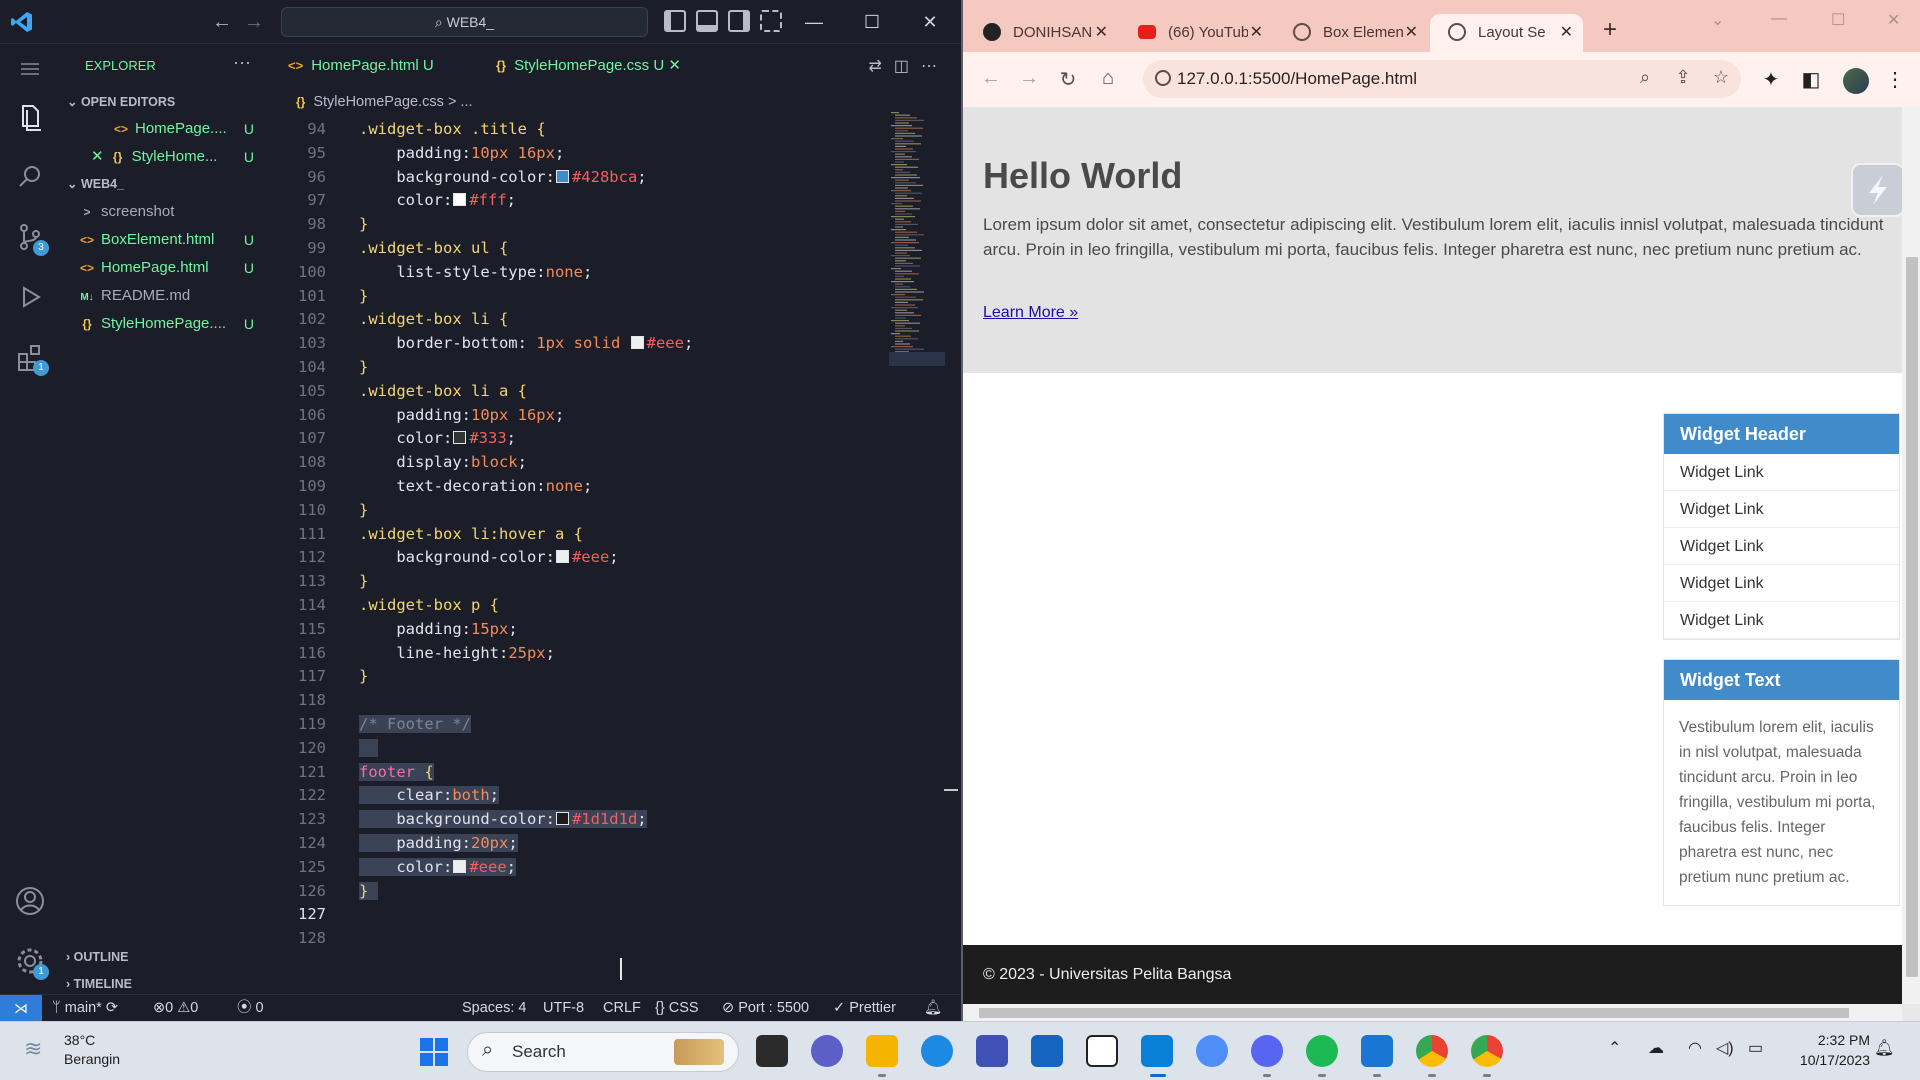  I want to click on address-bar: 127.0.0.1:5500/HomePage.html ⌕ ⇪ ☆, so click(1442, 79).